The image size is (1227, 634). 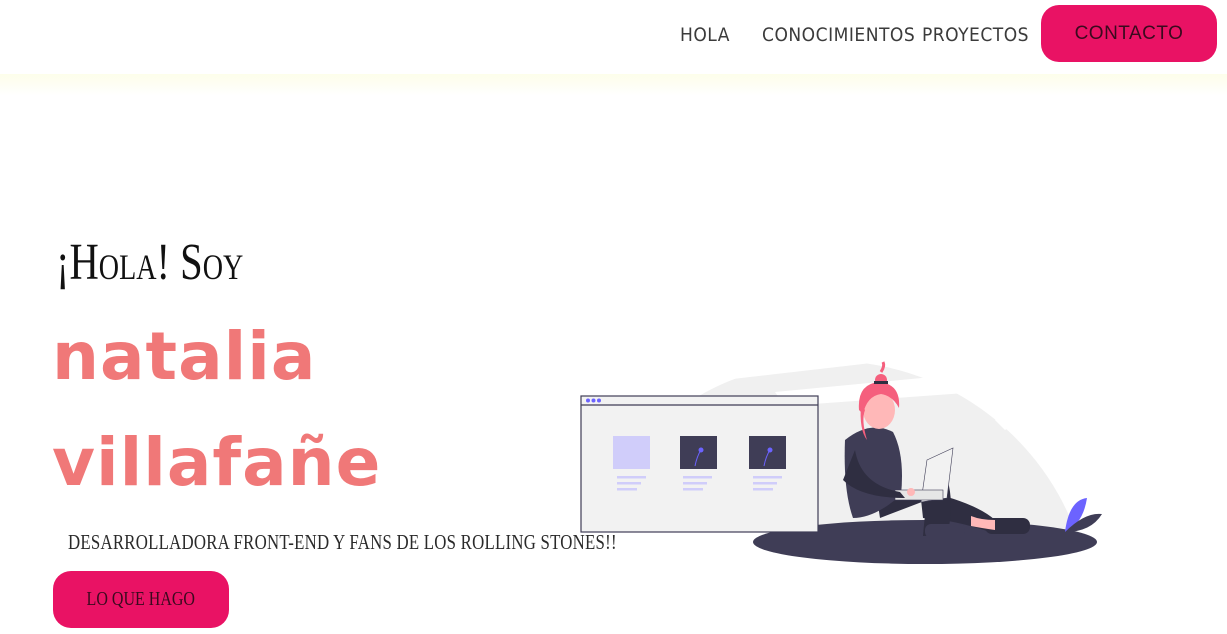 I want to click on nav-link-proyectos: PROYECTOS, so click(x=975, y=35).